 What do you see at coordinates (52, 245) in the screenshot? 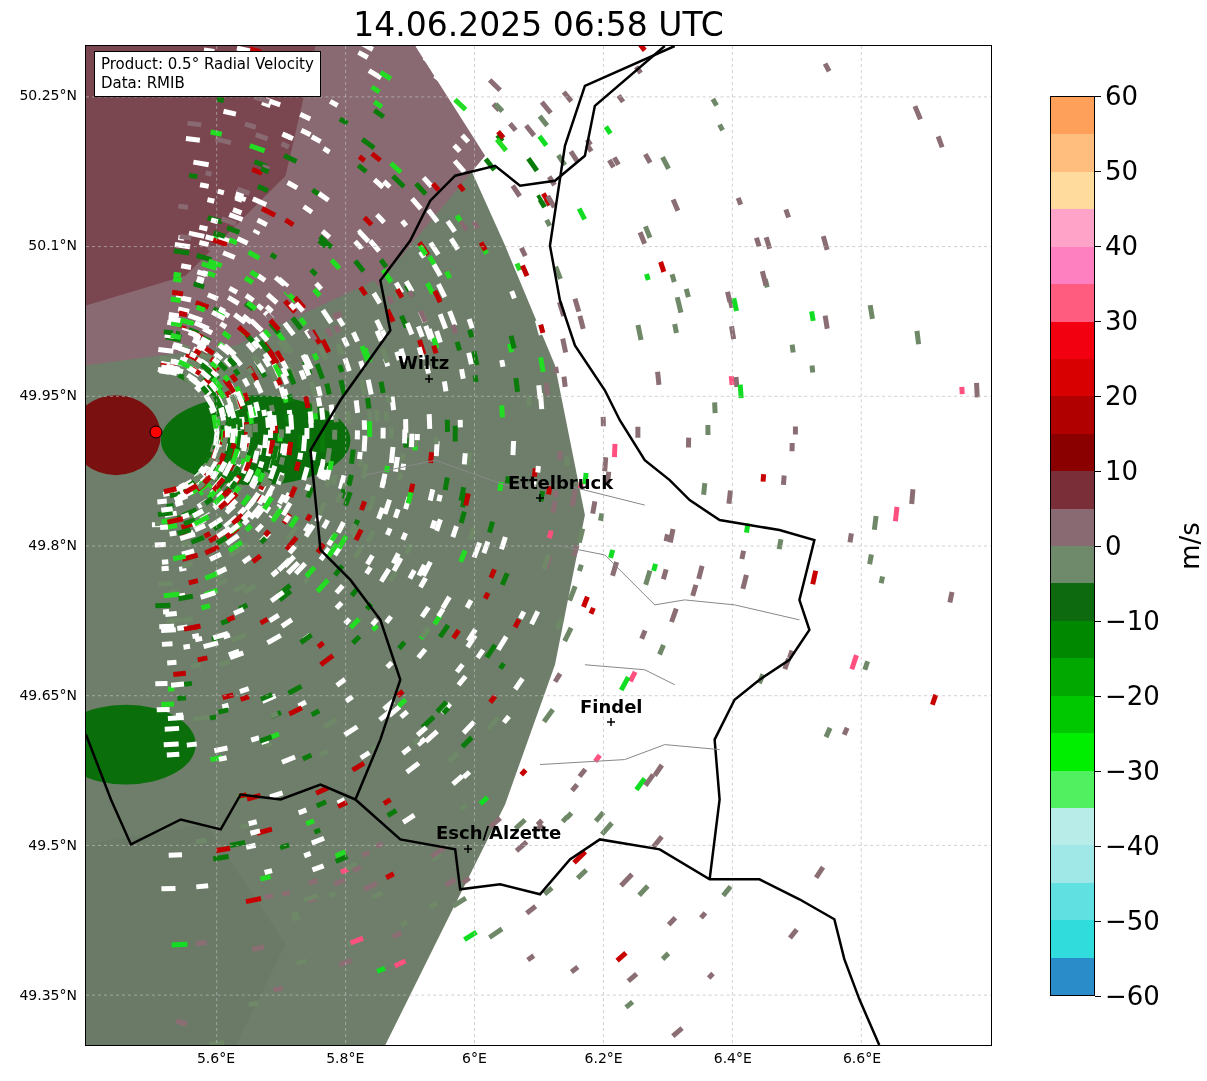
I see `latitude-label: 50.1°N` at bounding box center [52, 245].